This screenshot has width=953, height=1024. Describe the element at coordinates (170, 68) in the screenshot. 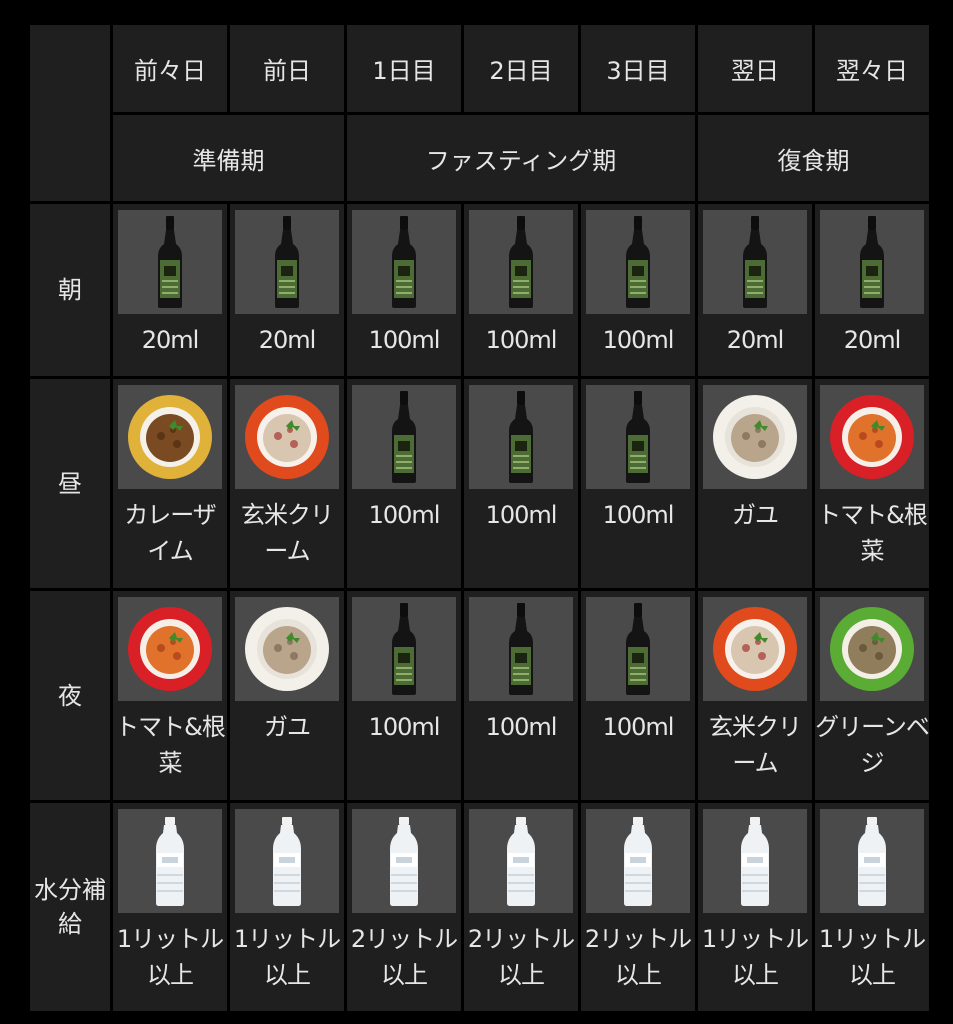

I see `day-header: 前々日` at that location.